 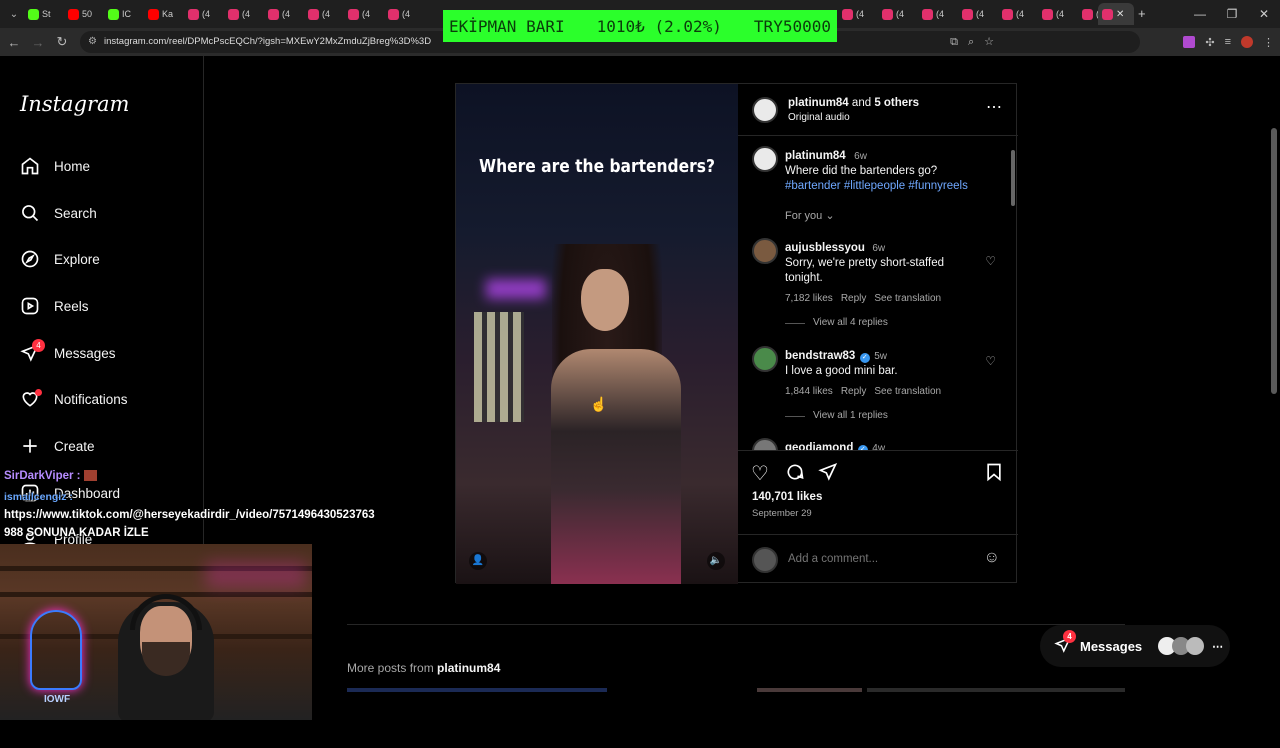 I want to click on messenger-icon-wrap: 4, so click(x=1065, y=643).